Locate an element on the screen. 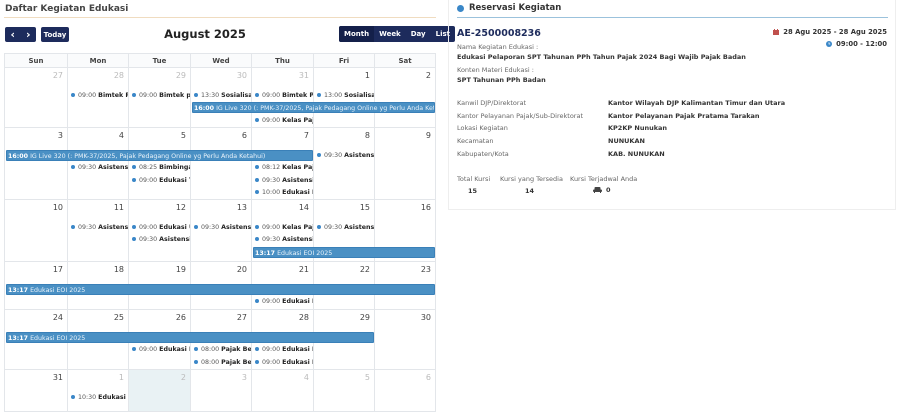  calendar-event: 09:00 Edukasi Ba is located at coordinates (160, 349).